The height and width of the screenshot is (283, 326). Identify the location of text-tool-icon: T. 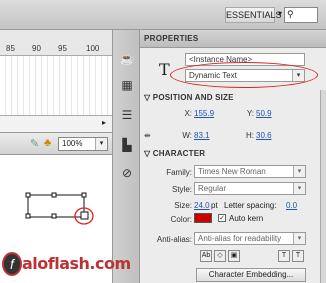
(164, 69).